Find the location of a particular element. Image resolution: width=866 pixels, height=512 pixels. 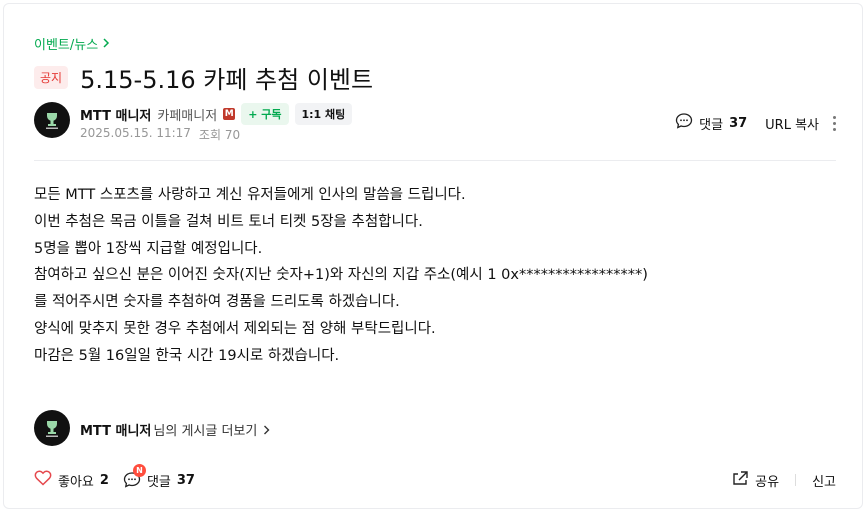

comment-count-top: 37 is located at coordinates (738, 123).